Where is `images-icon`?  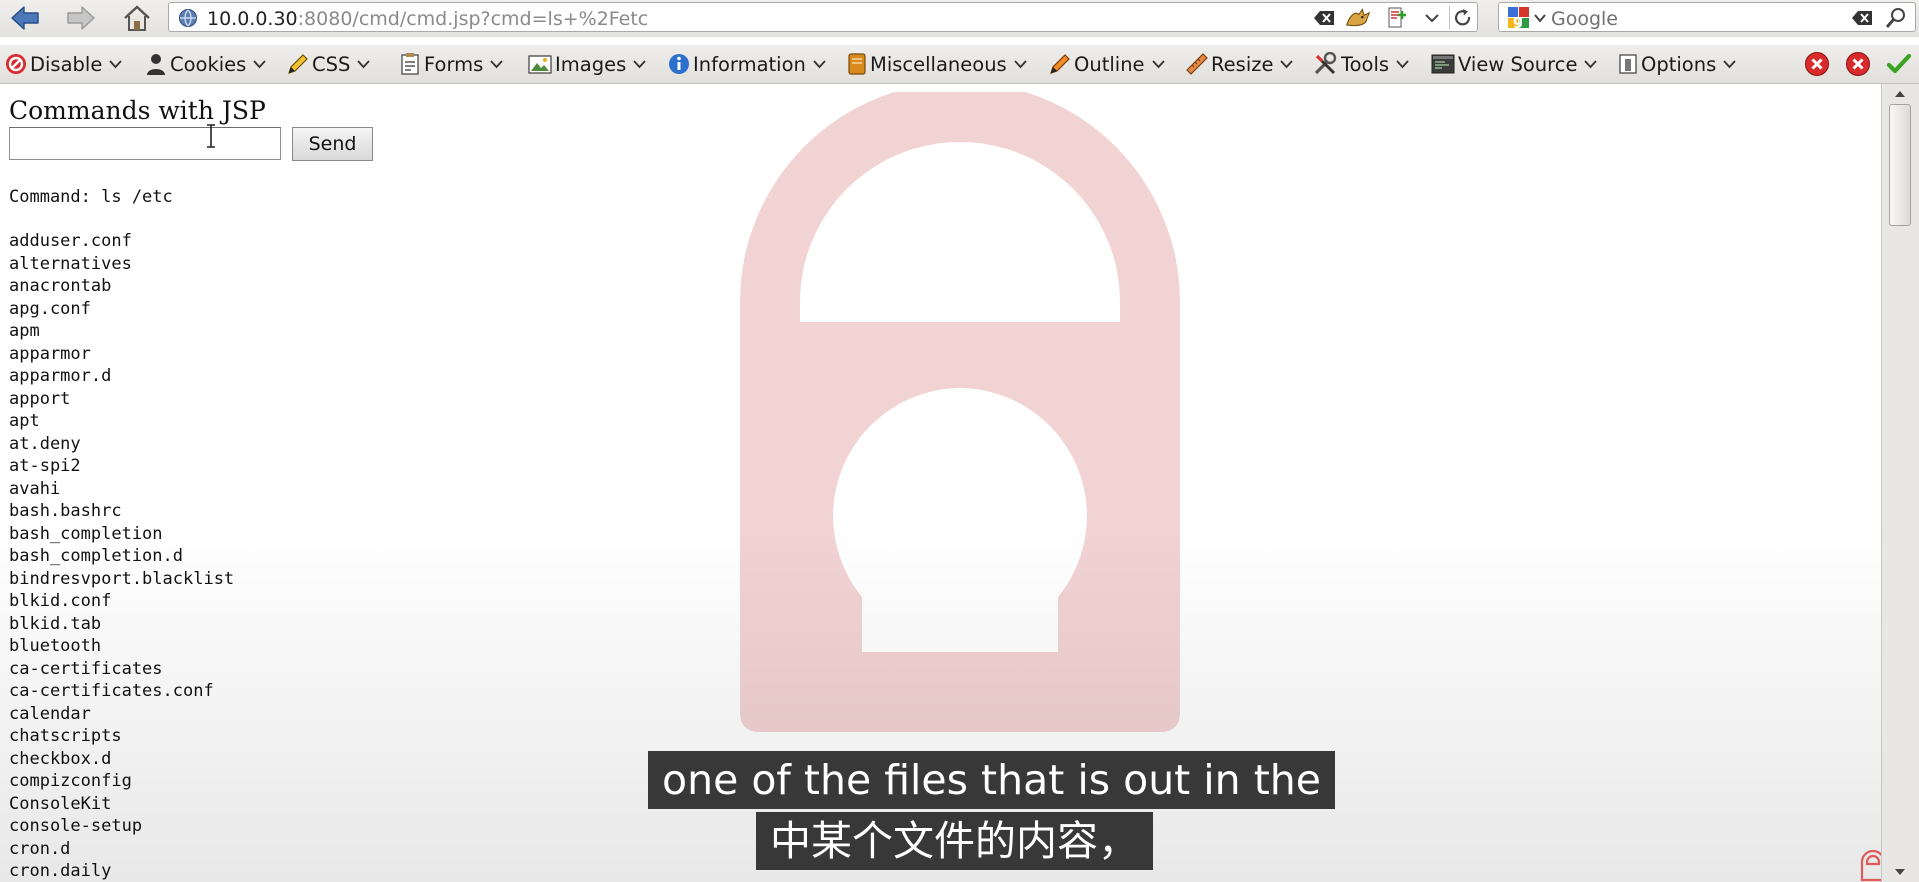
images-icon is located at coordinates (540, 64).